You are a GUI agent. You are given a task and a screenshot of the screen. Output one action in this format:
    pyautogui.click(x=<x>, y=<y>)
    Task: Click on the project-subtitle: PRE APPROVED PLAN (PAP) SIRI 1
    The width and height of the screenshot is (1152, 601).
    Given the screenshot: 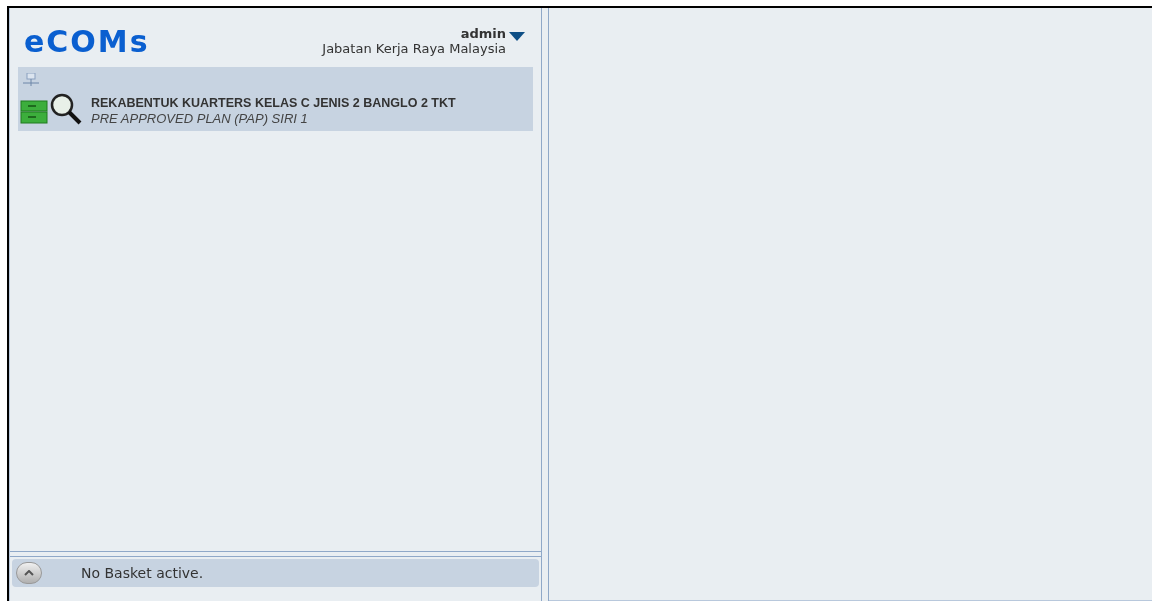 What is the action you would take?
    pyautogui.click(x=200, y=119)
    